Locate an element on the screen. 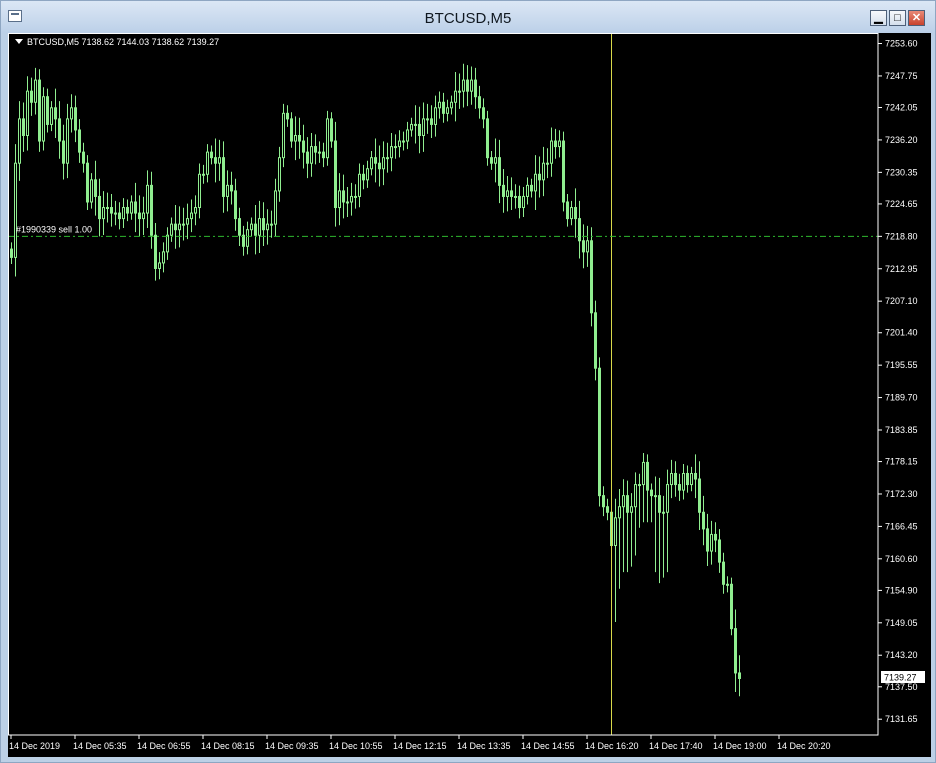 This screenshot has height=763, width=936. x-tick-label: 14 Dec 20:20 is located at coordinates (804, 746).